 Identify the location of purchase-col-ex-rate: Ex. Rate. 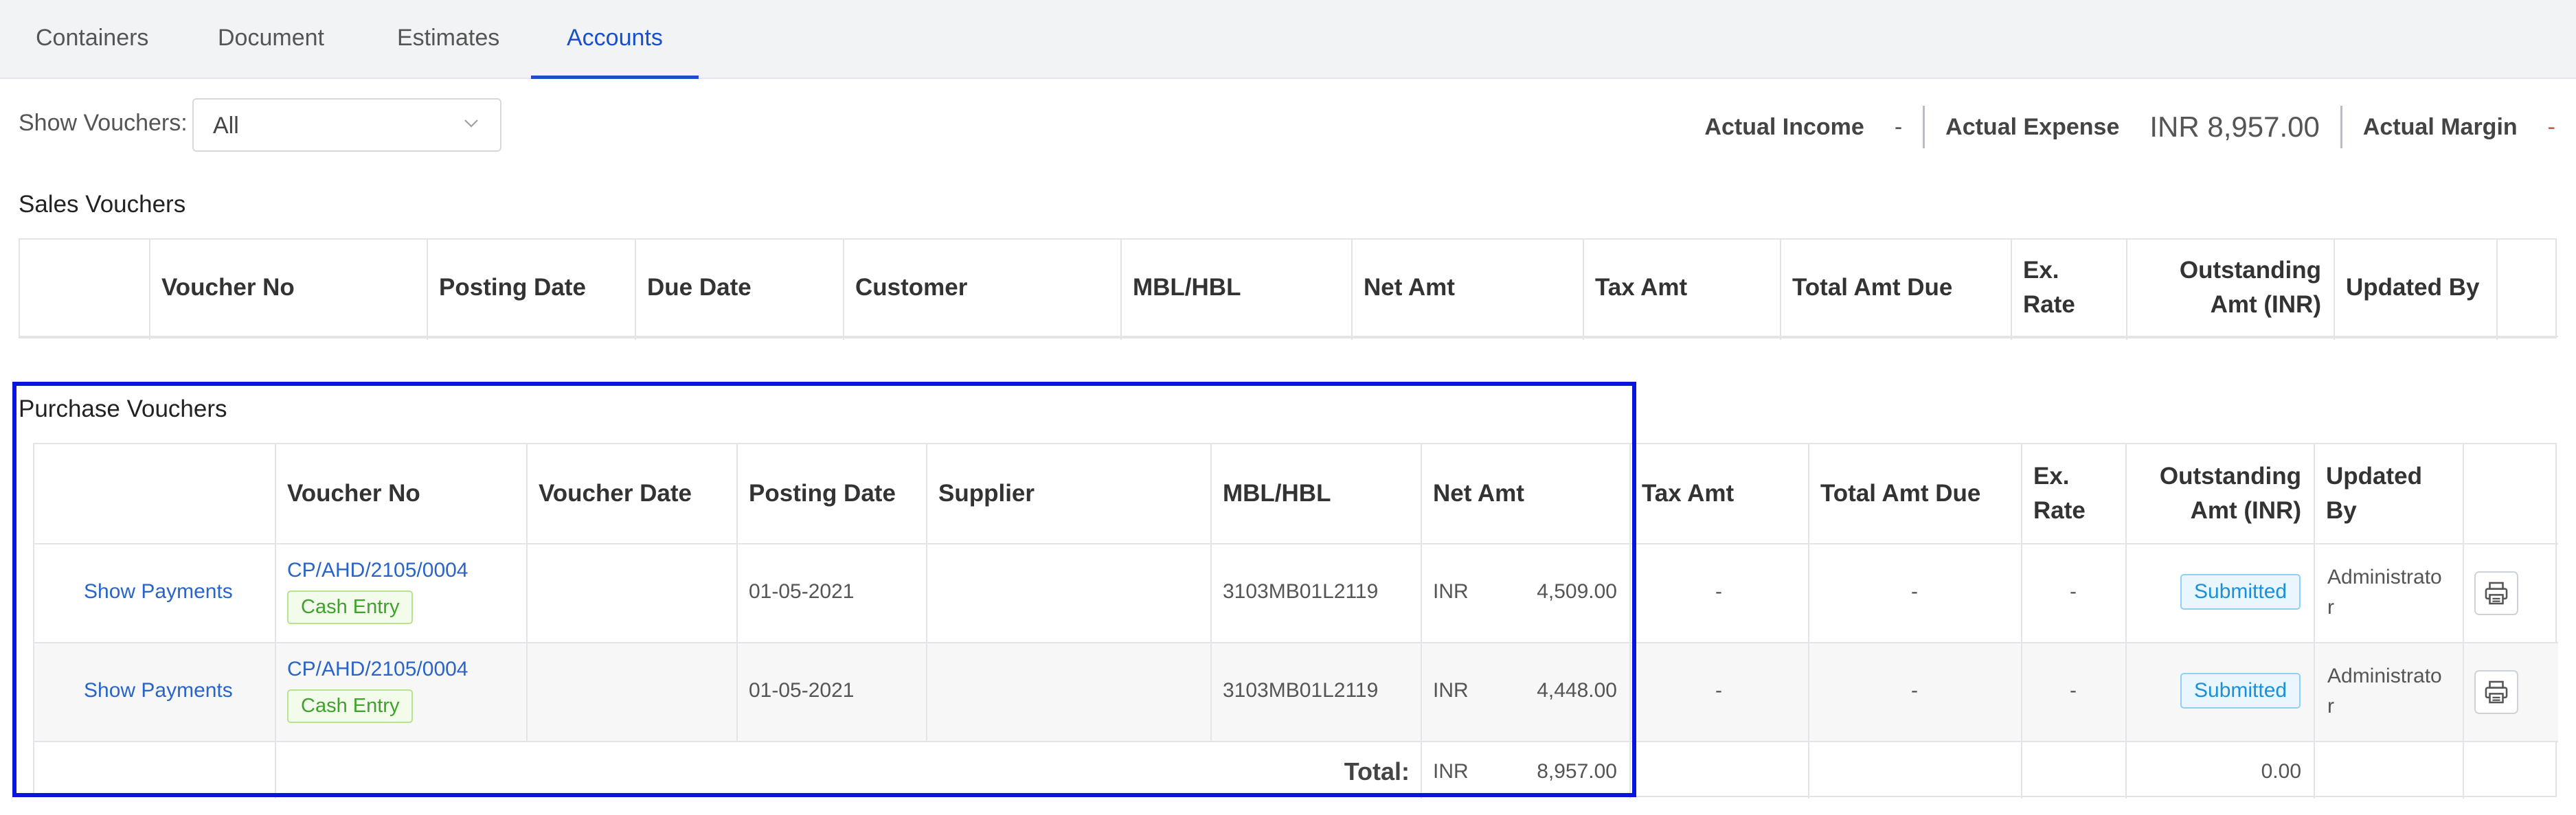
(2059, 493).